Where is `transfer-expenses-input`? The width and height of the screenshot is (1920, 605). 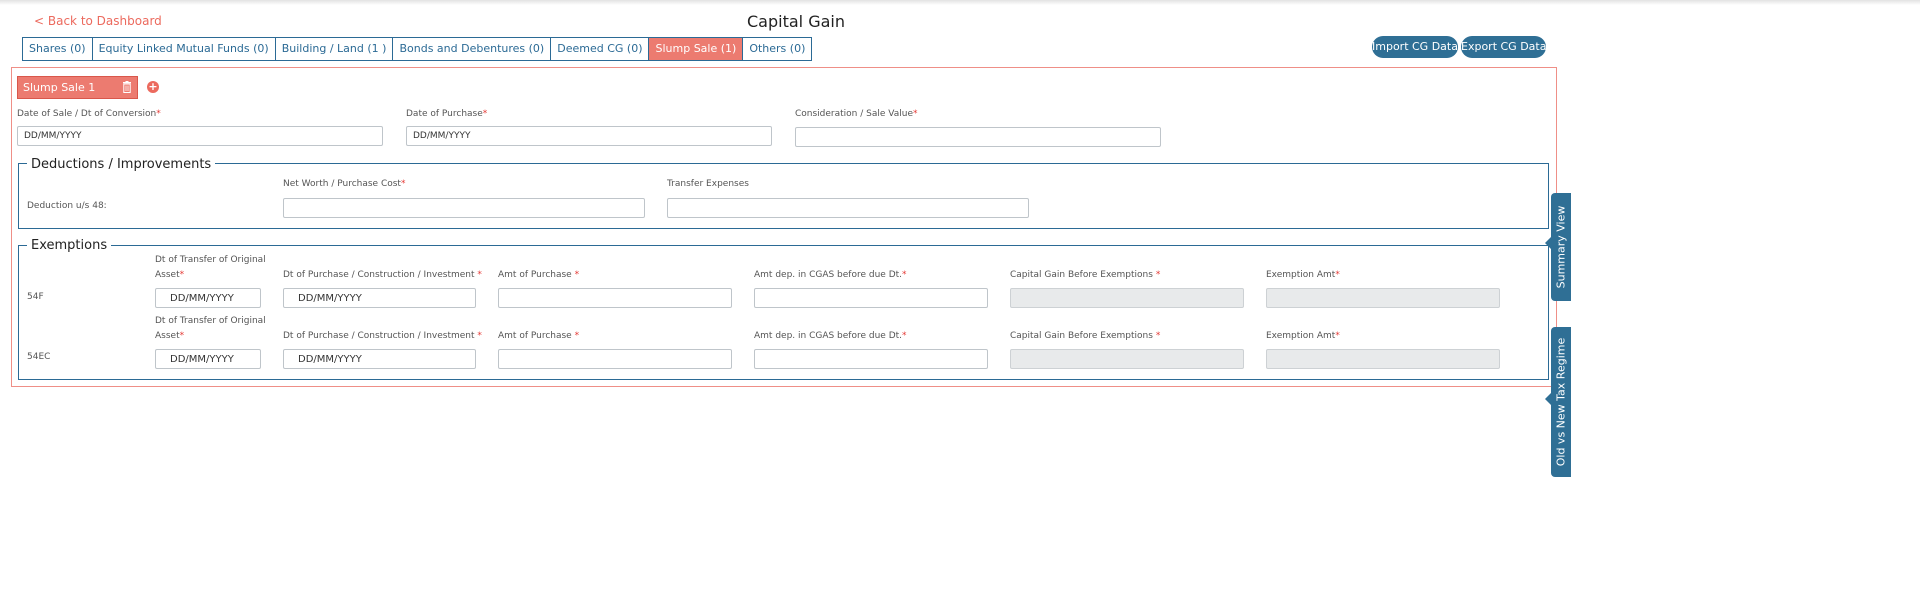
transfer-expenses-input is located at coordinates (848, 208).